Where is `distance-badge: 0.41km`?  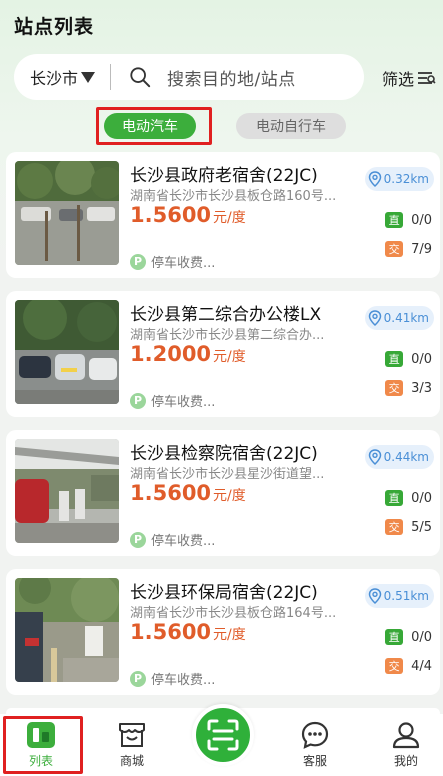 distance-badge: 0.41km is located at coordinates (399, 318).